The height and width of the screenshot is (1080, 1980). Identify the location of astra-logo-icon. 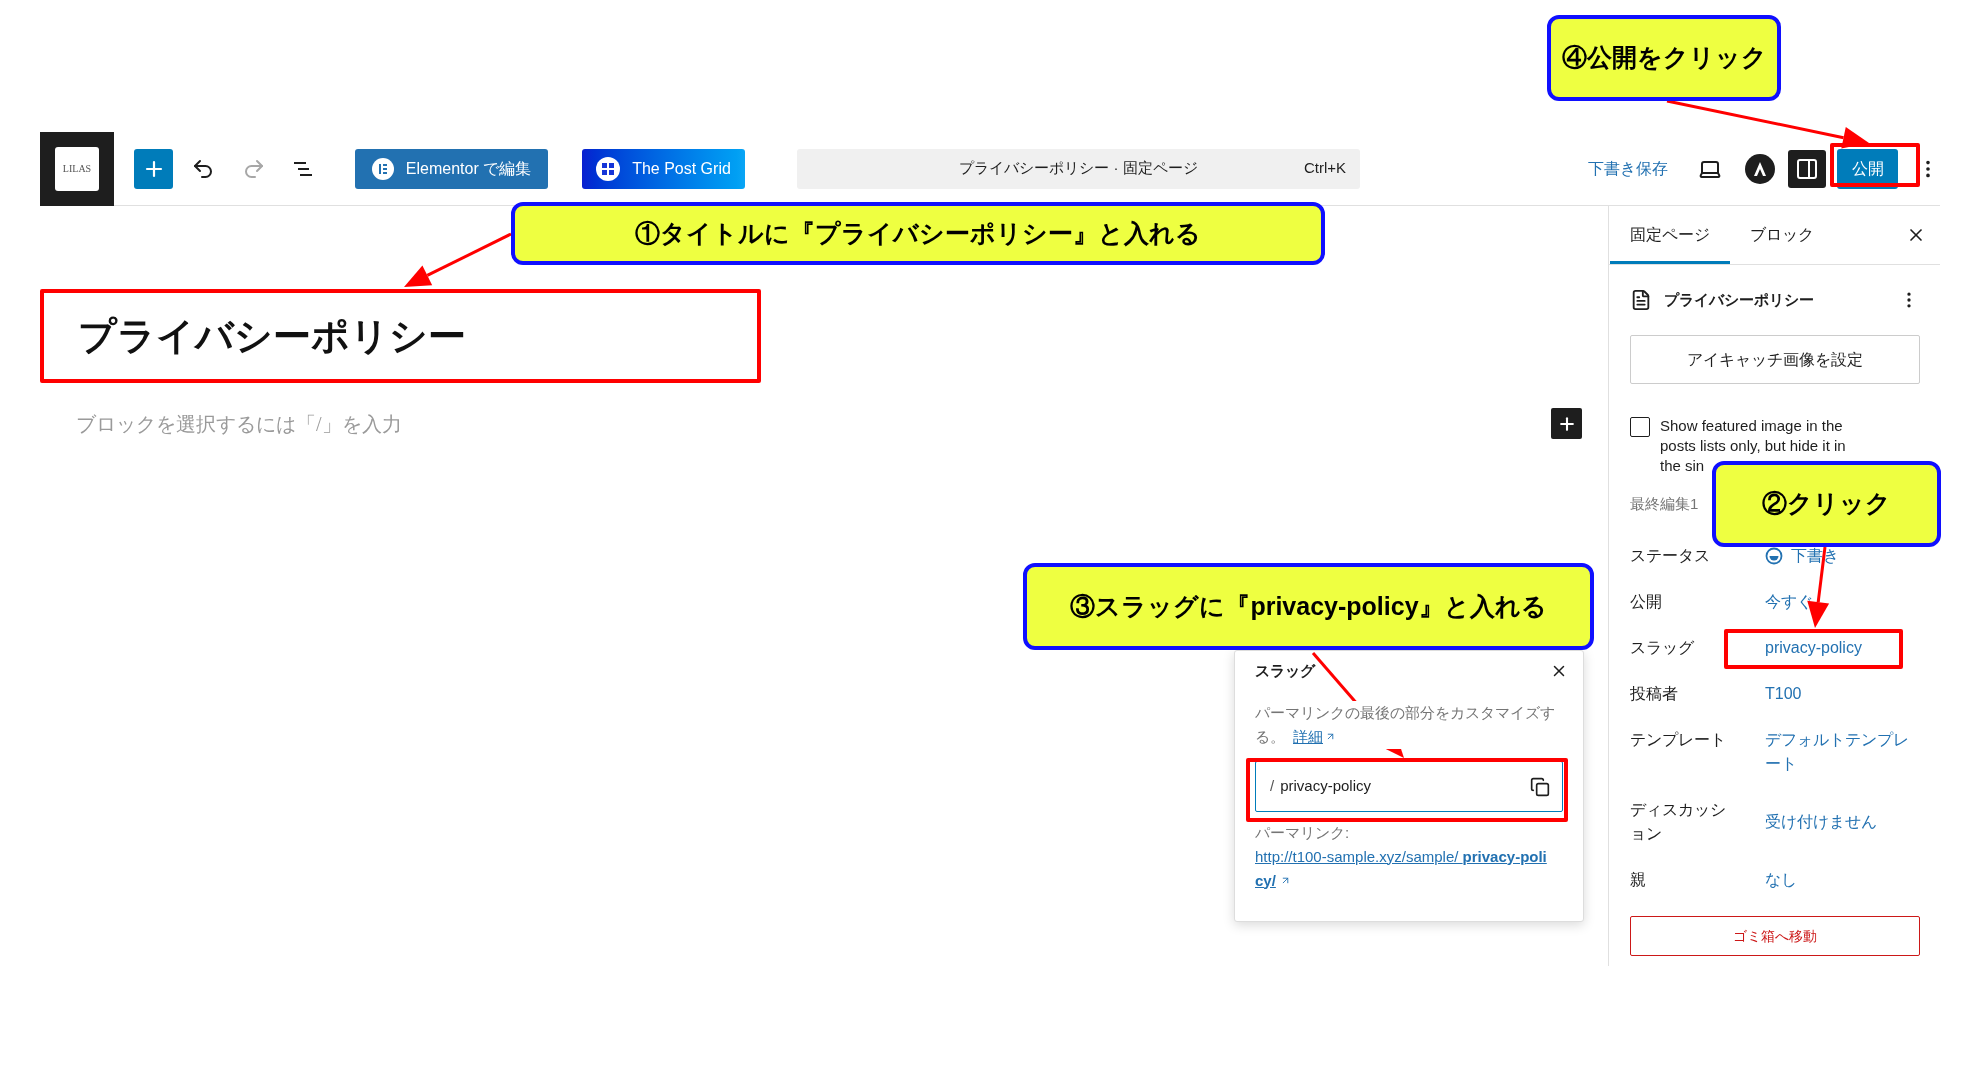
(1760, 168).